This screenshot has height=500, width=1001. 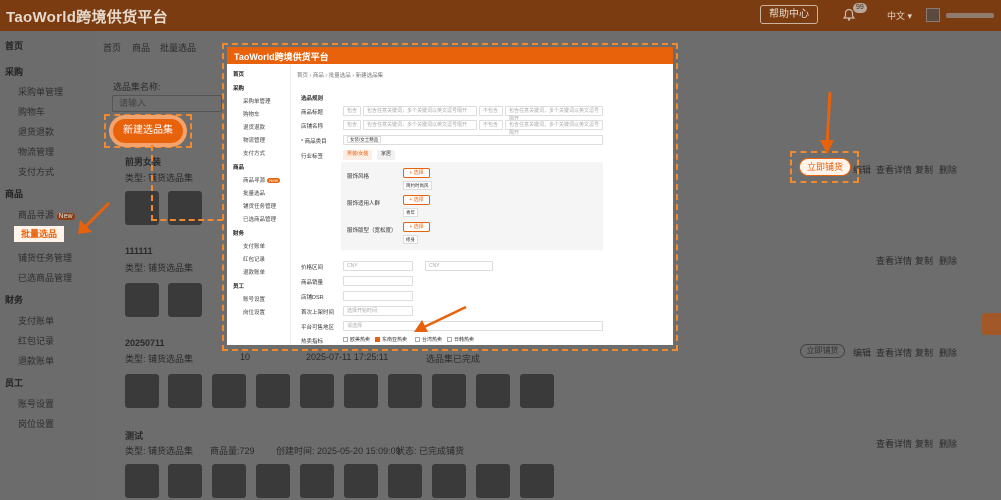 What do you see at coordinates (259, 219) in the screenshot?
I see `inset-sidebar-selected: 已选商品管理` at bounding box center [259, 219].